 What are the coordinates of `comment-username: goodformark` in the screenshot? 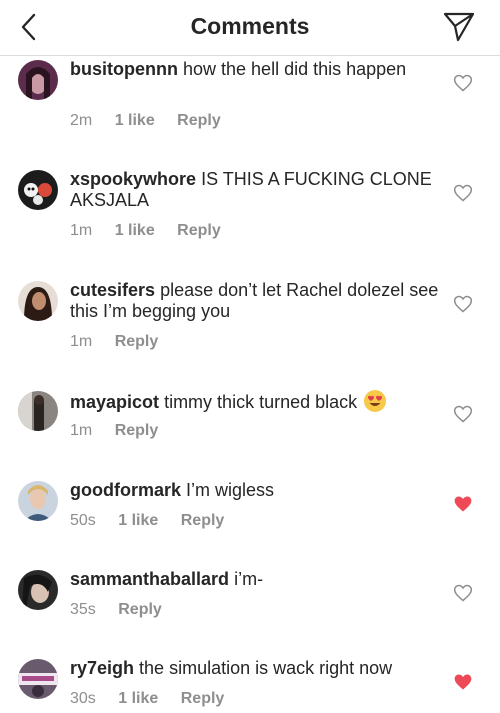 It's located at (125, 490).